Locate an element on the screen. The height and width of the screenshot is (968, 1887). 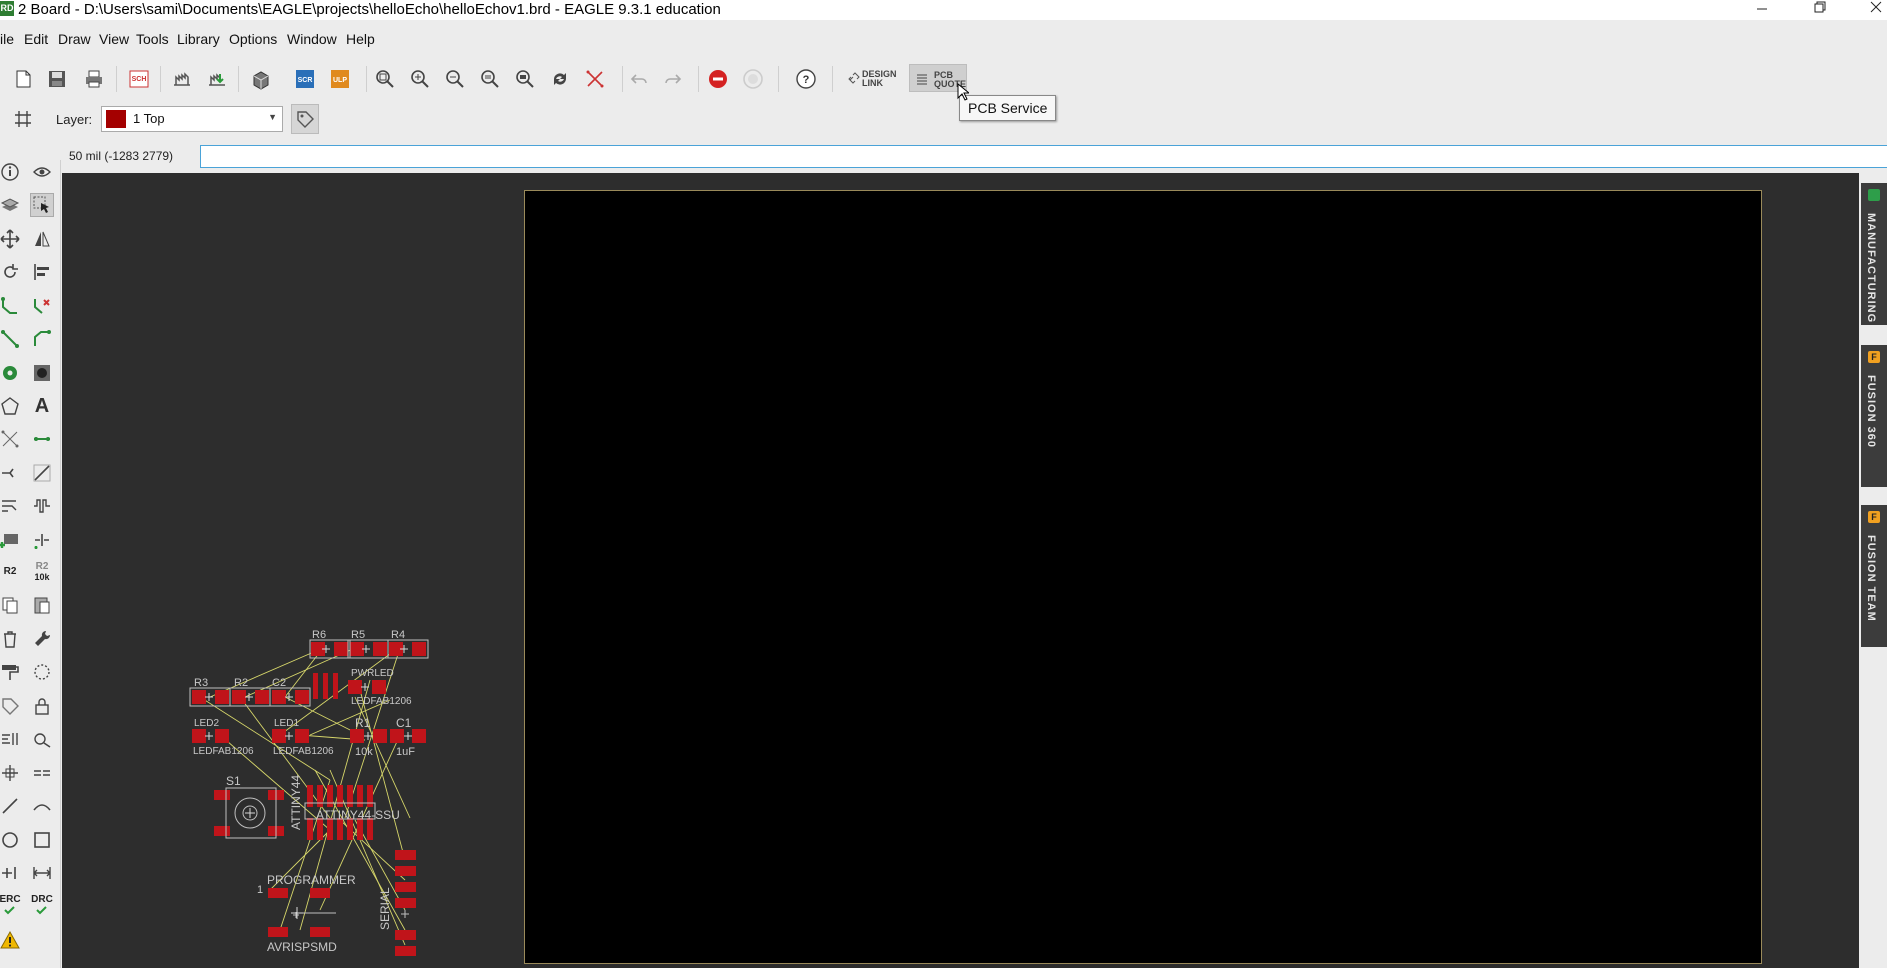
dimension-tool is located at coordinates (42, 873).